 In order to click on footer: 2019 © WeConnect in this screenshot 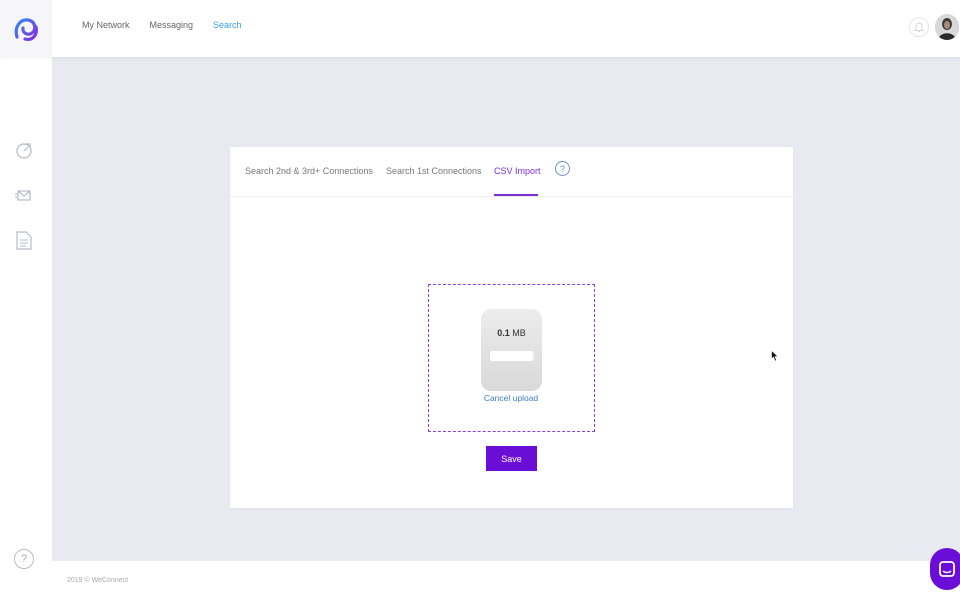, I will do `click(506, 580)`.